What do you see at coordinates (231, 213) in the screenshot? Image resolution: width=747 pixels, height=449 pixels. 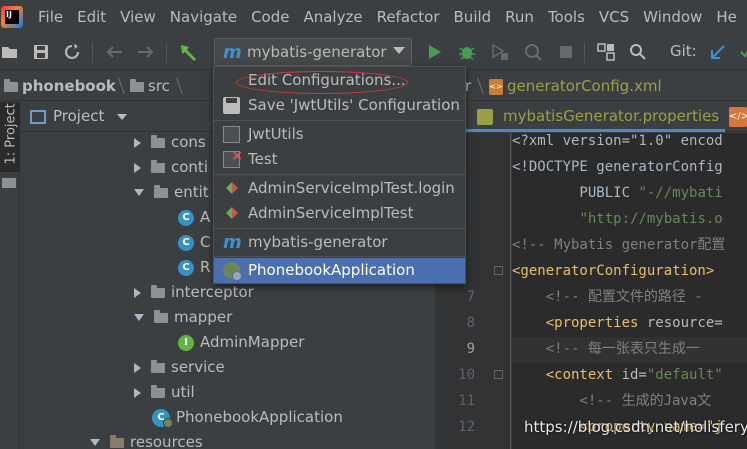 I see `test-diamond-icon` at bounding box center [231, 213].